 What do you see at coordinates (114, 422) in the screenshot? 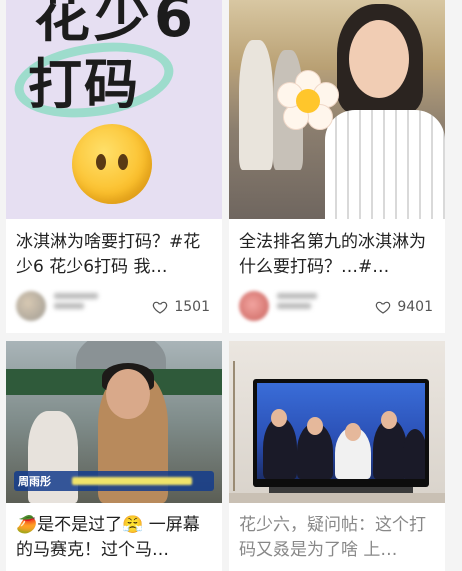
I see `note-cover-image: 周雨彤` at bounding box center [114, 422].